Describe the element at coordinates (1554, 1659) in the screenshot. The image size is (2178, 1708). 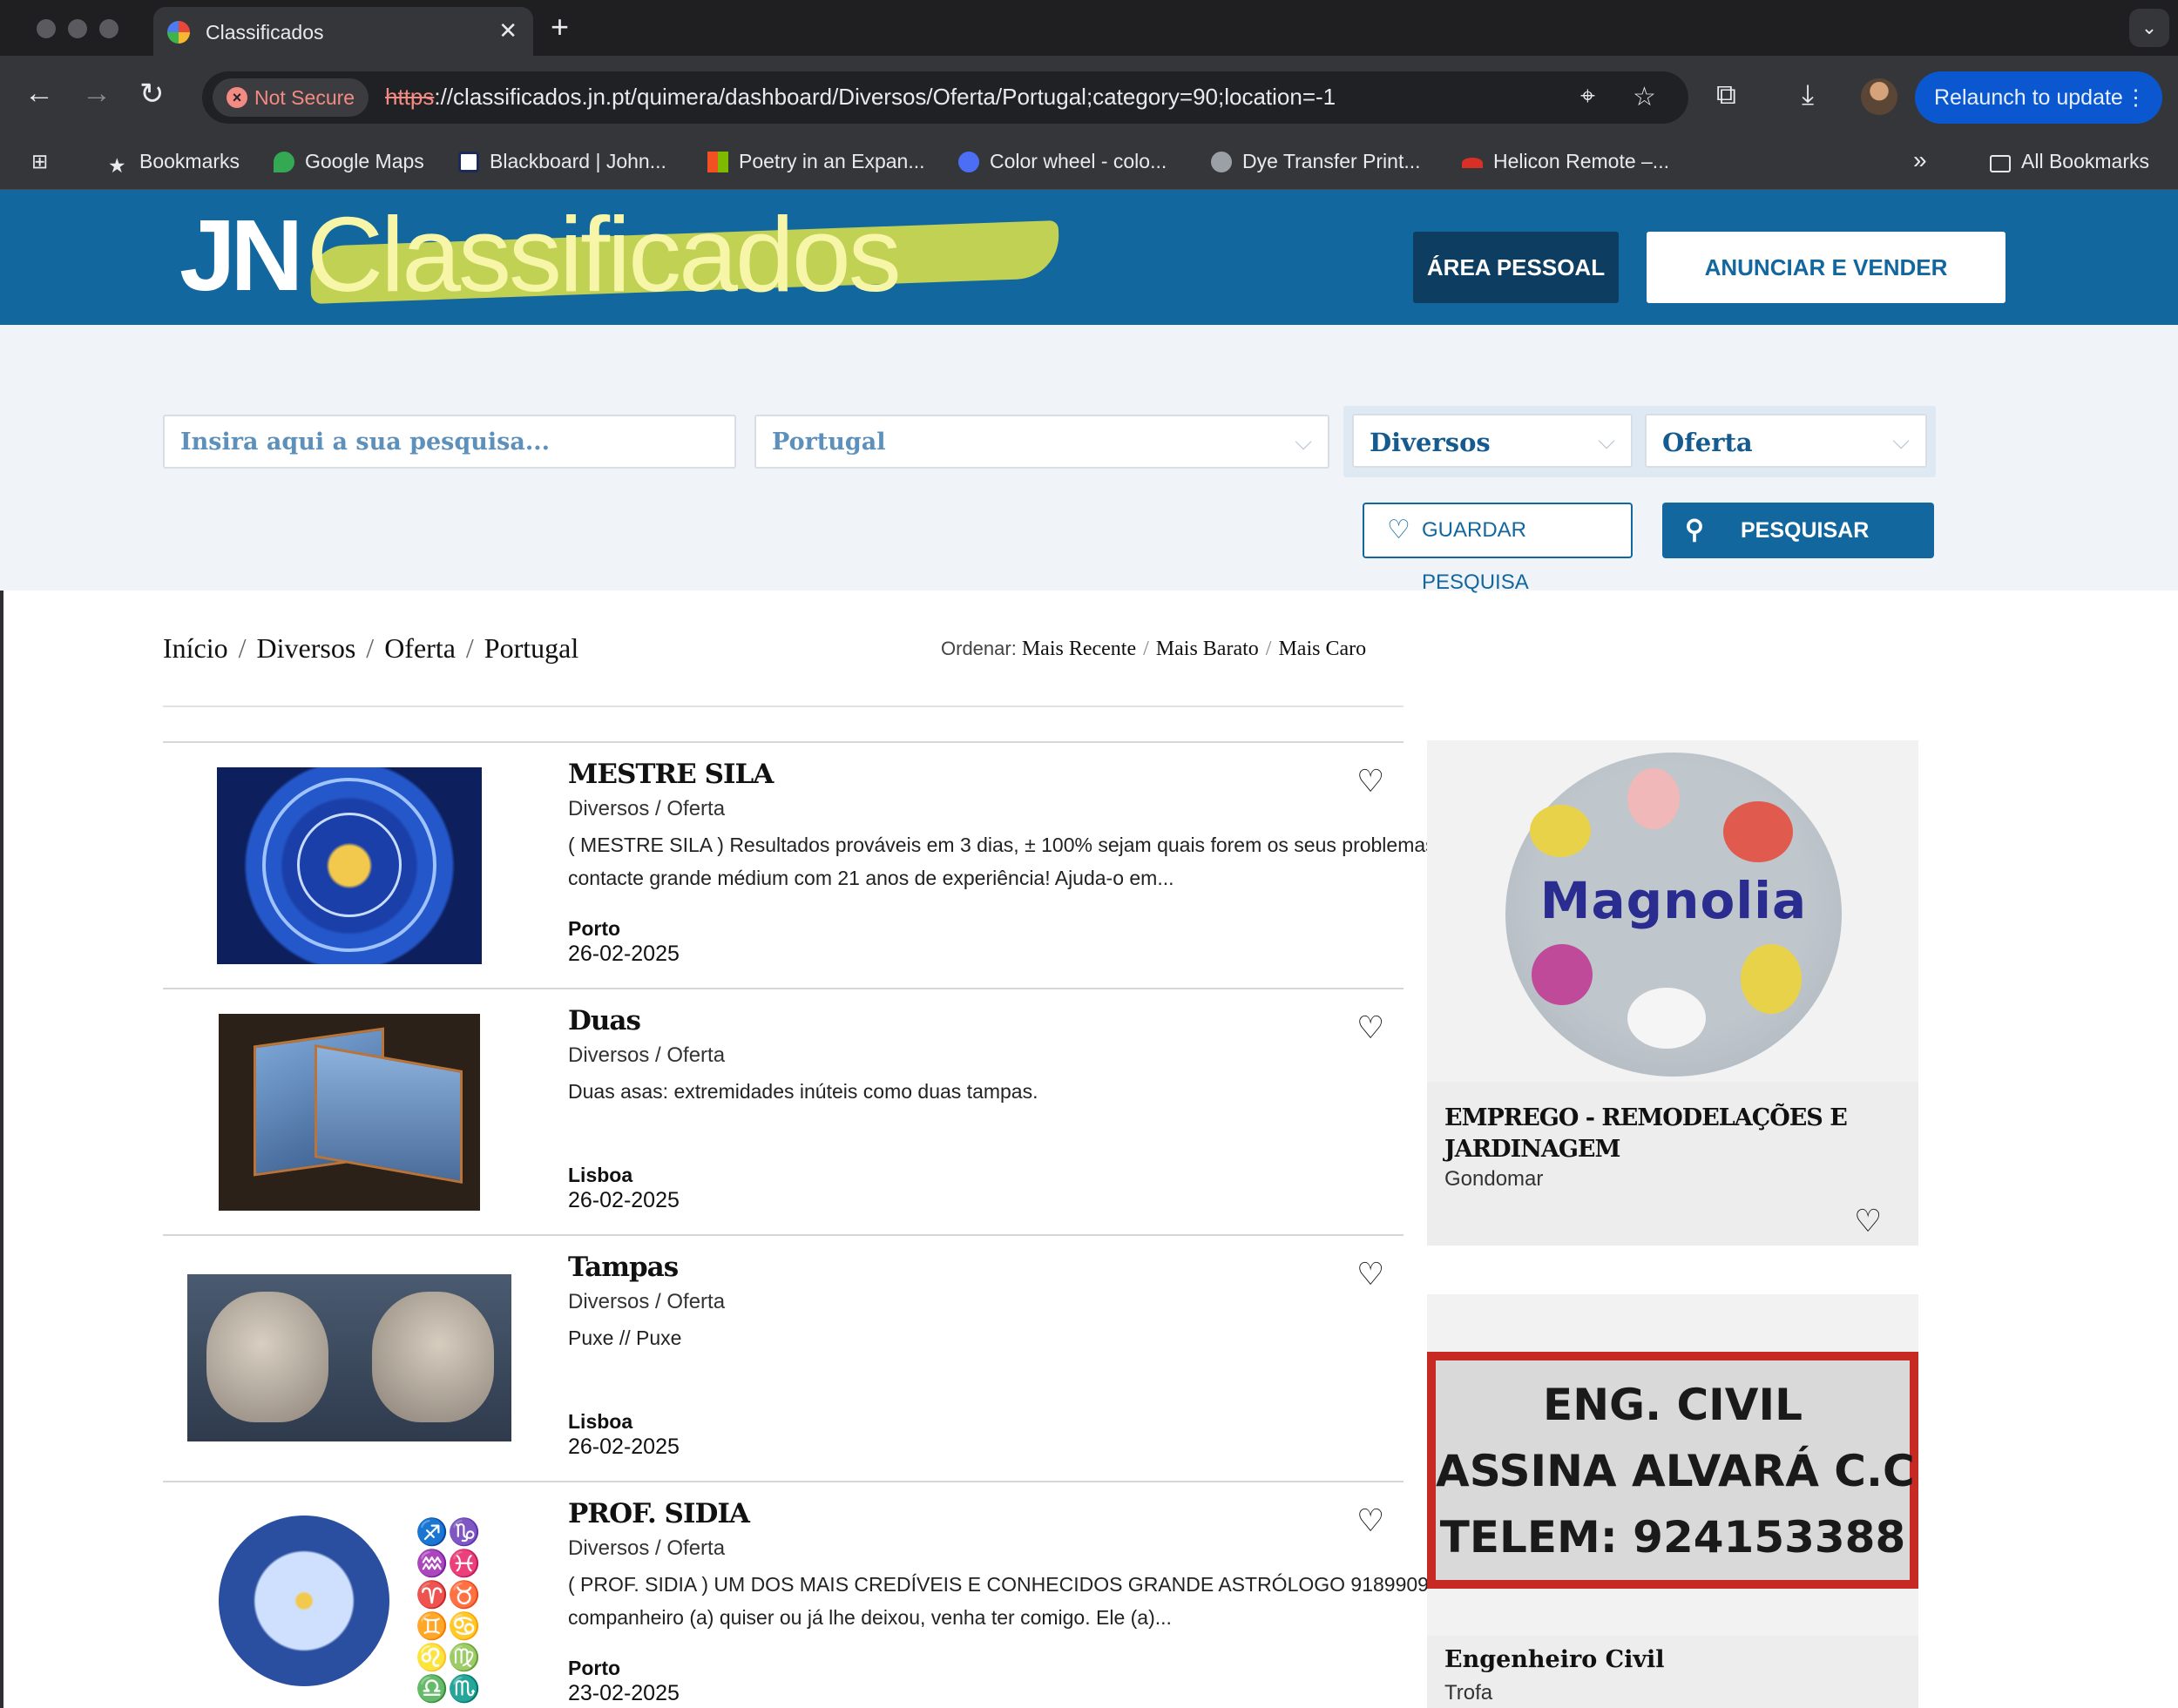
I see `ad-title: Engenheiro Civil` at that location.